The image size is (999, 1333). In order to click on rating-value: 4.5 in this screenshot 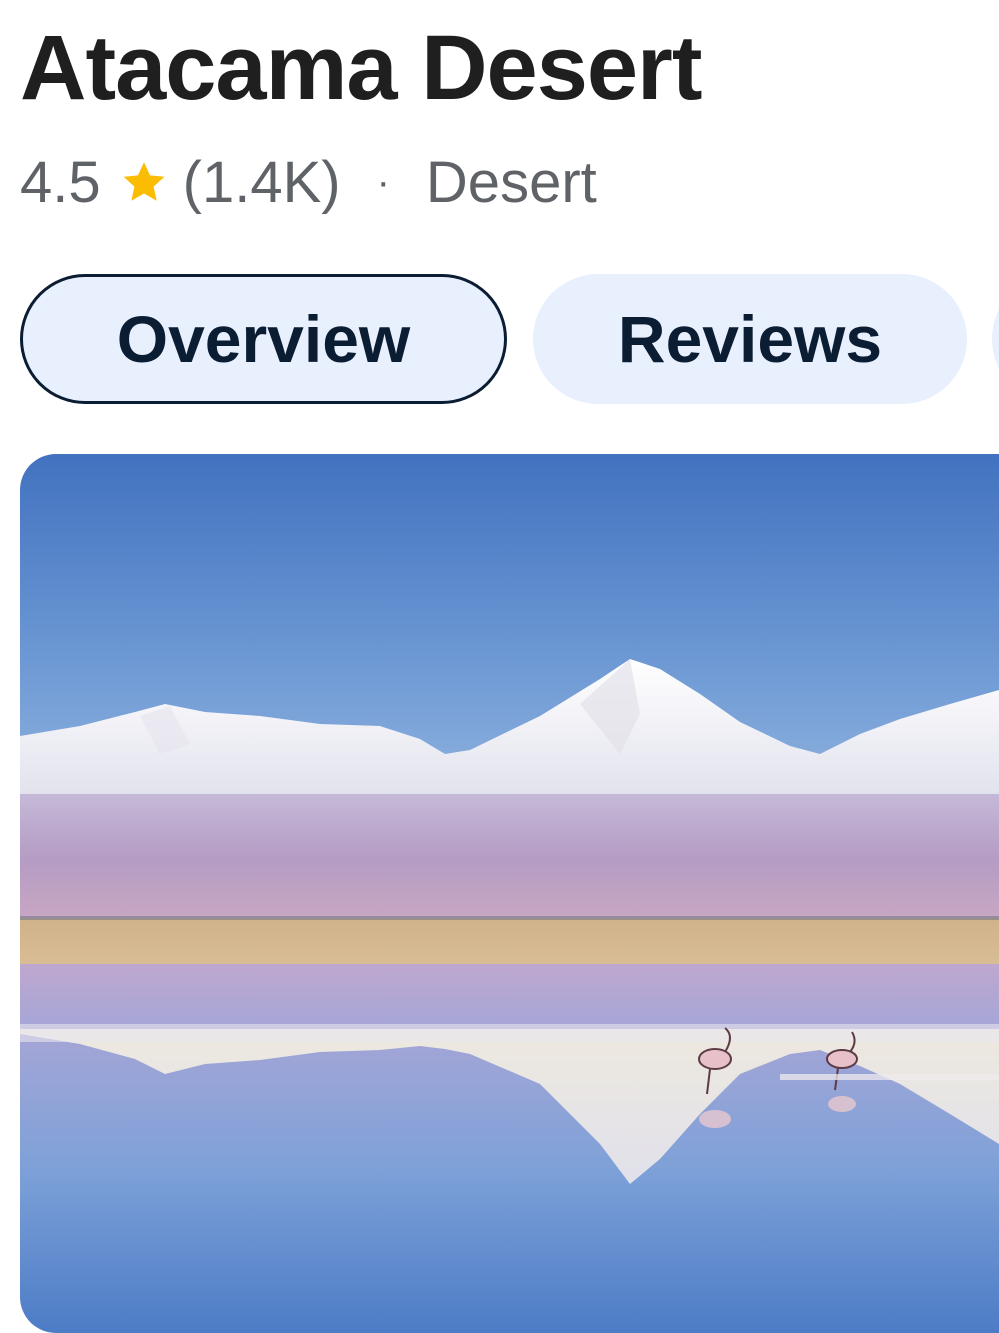, I will do `click(60, 182)`.